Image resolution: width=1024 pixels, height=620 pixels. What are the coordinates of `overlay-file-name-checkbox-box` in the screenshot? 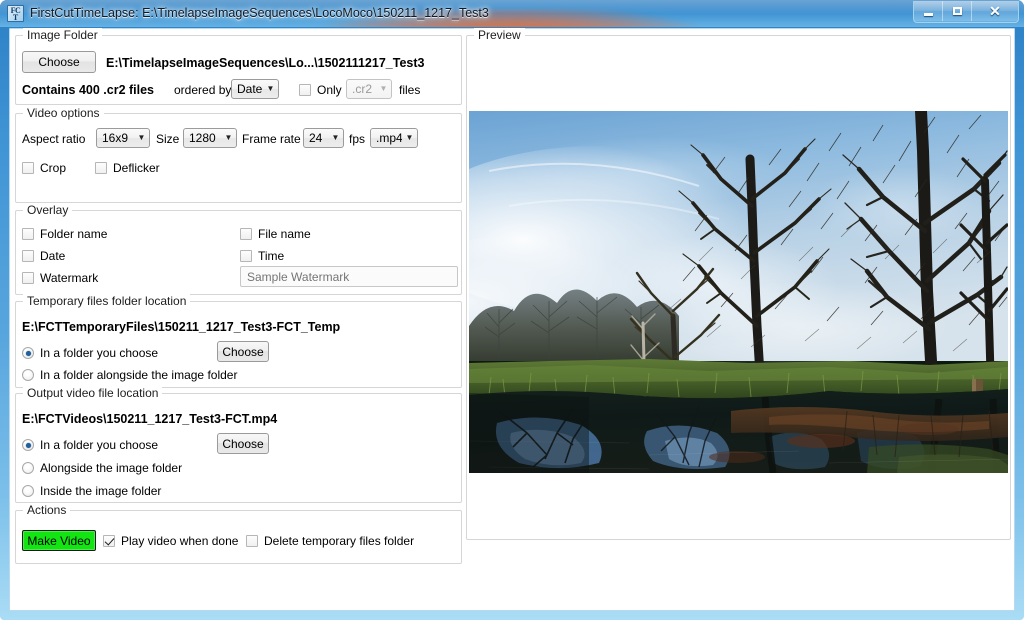 It's located at (246, 234).